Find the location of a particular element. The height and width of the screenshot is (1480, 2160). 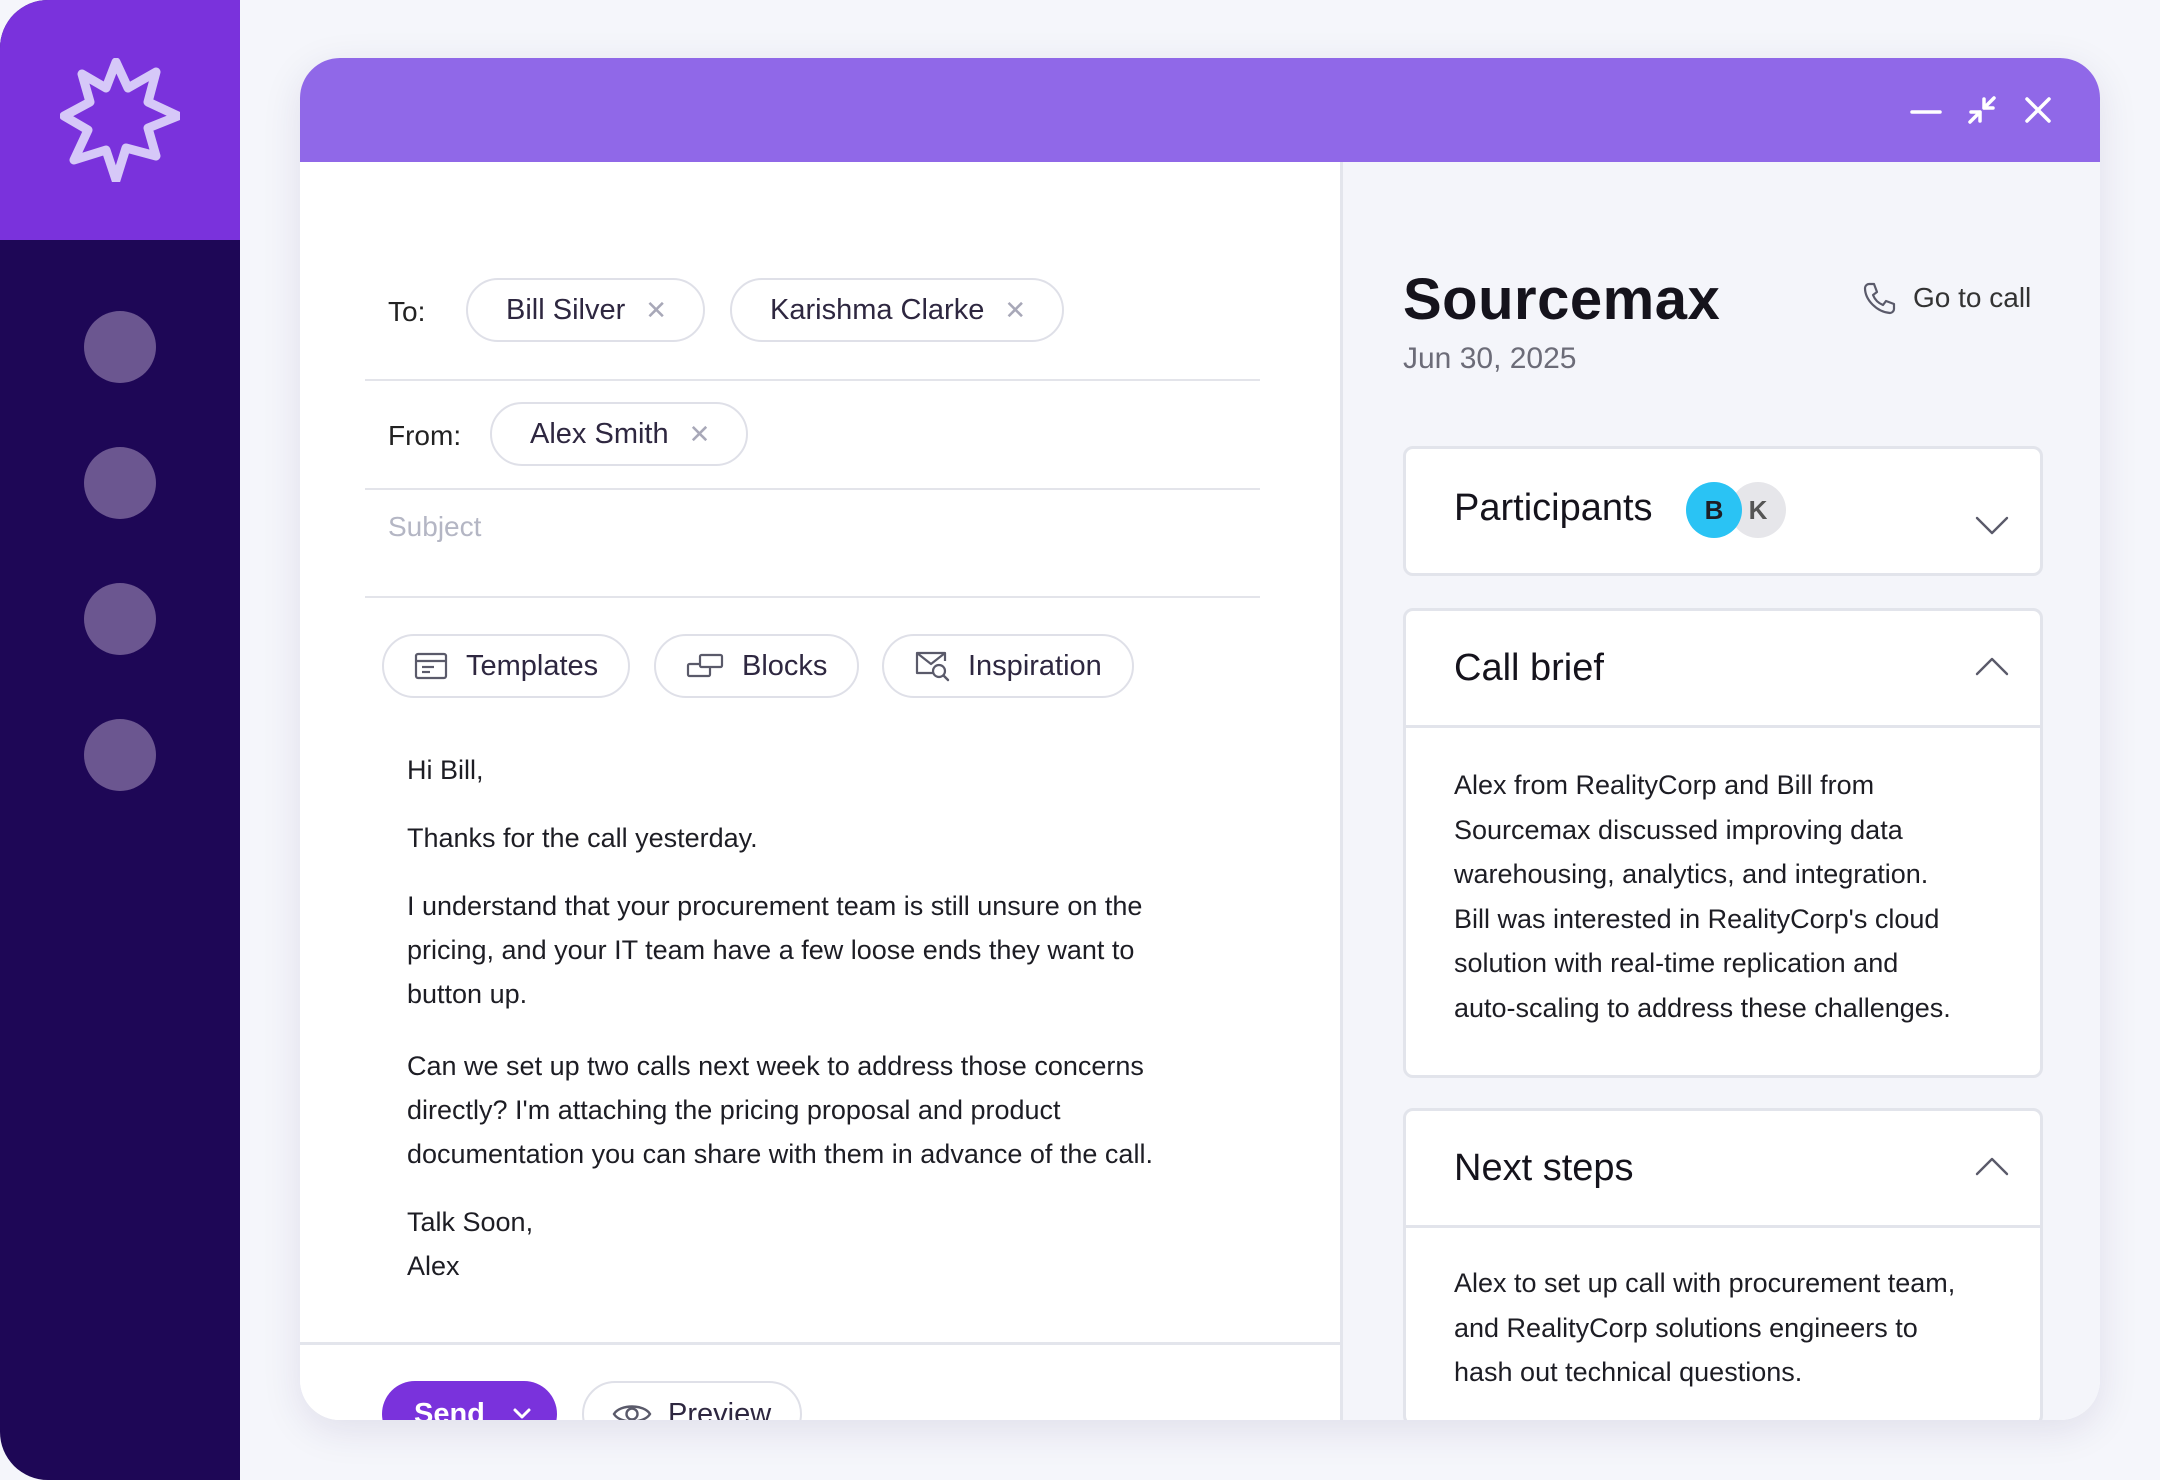

recipient-chip-bill-silver: Bill Silver ✕ is located at coordinates (586, 310).